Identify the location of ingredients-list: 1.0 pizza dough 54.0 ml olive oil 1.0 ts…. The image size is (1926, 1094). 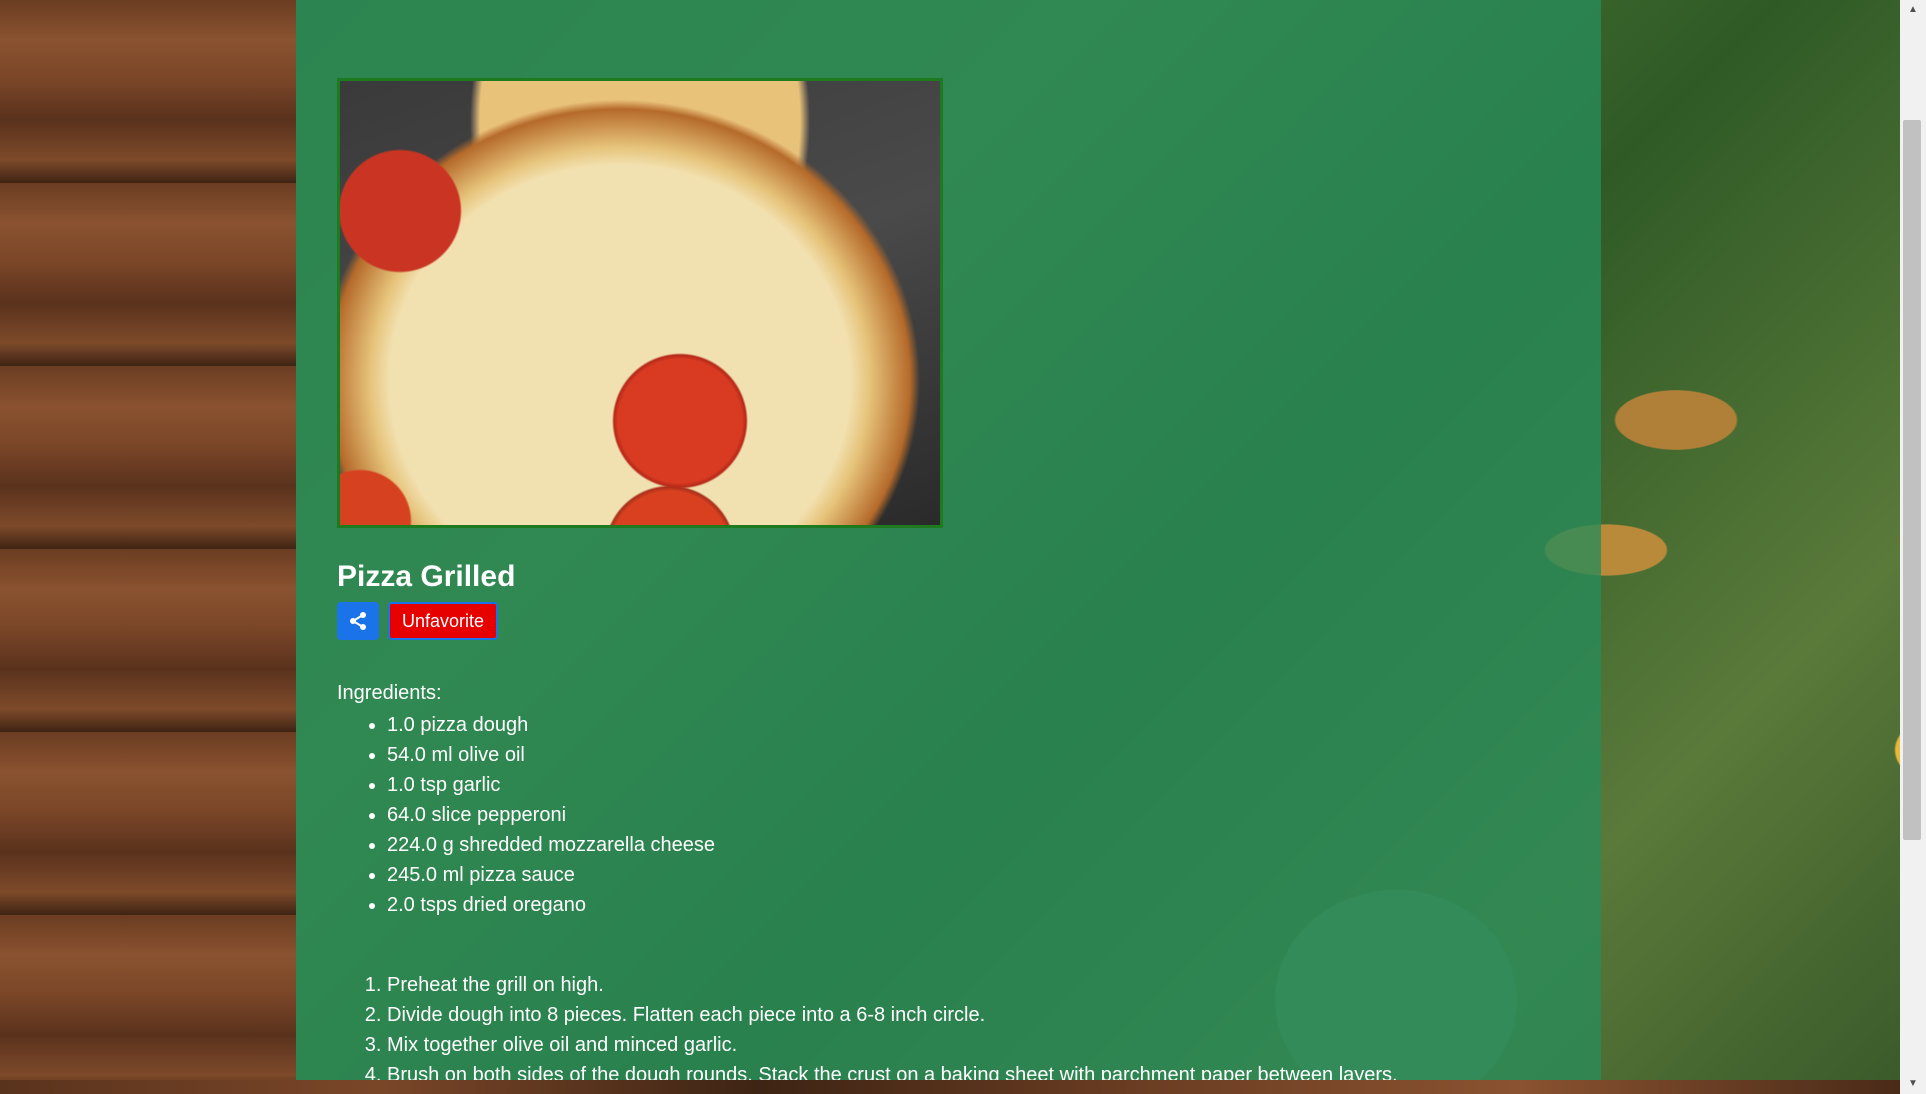
(526, 815).